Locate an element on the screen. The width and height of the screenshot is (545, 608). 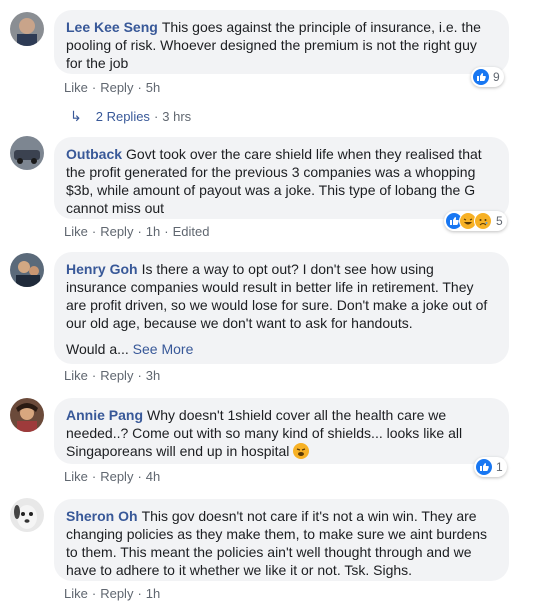
reaction-summary: 9 is located at coordinates (487, 77).